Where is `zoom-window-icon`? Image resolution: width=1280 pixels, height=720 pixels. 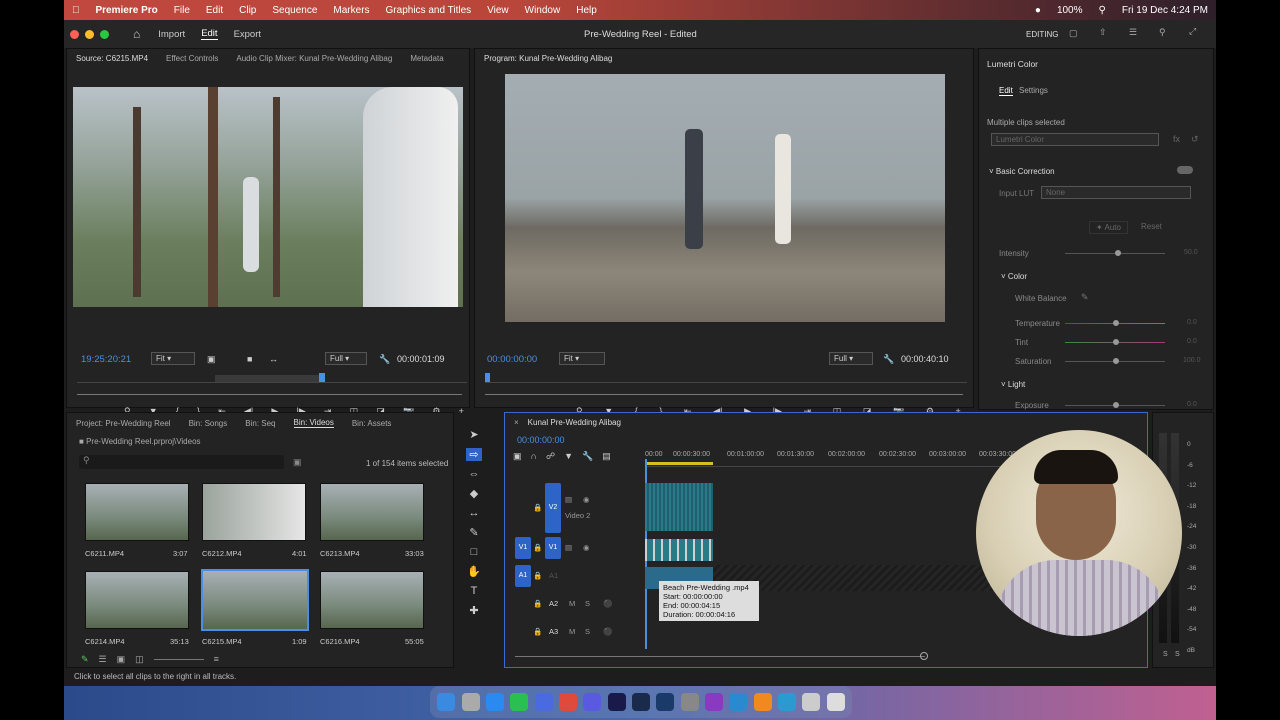 zoom-window-icon is located at coordinates (104, 34).